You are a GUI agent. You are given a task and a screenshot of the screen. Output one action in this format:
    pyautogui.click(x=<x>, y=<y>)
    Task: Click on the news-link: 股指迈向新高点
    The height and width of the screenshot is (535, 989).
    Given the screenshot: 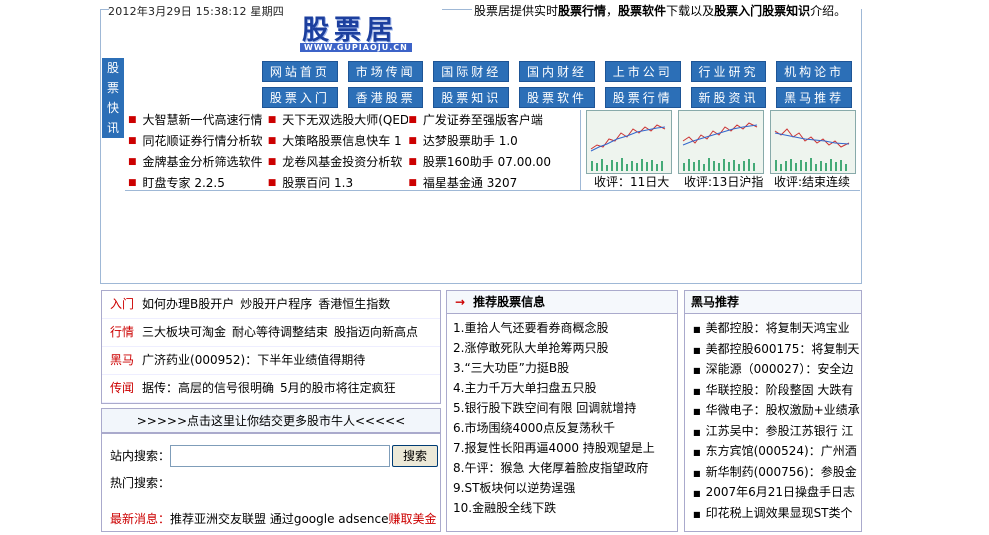 What is the action you would take?
    pyautogui.click(x=376, y=332)
    